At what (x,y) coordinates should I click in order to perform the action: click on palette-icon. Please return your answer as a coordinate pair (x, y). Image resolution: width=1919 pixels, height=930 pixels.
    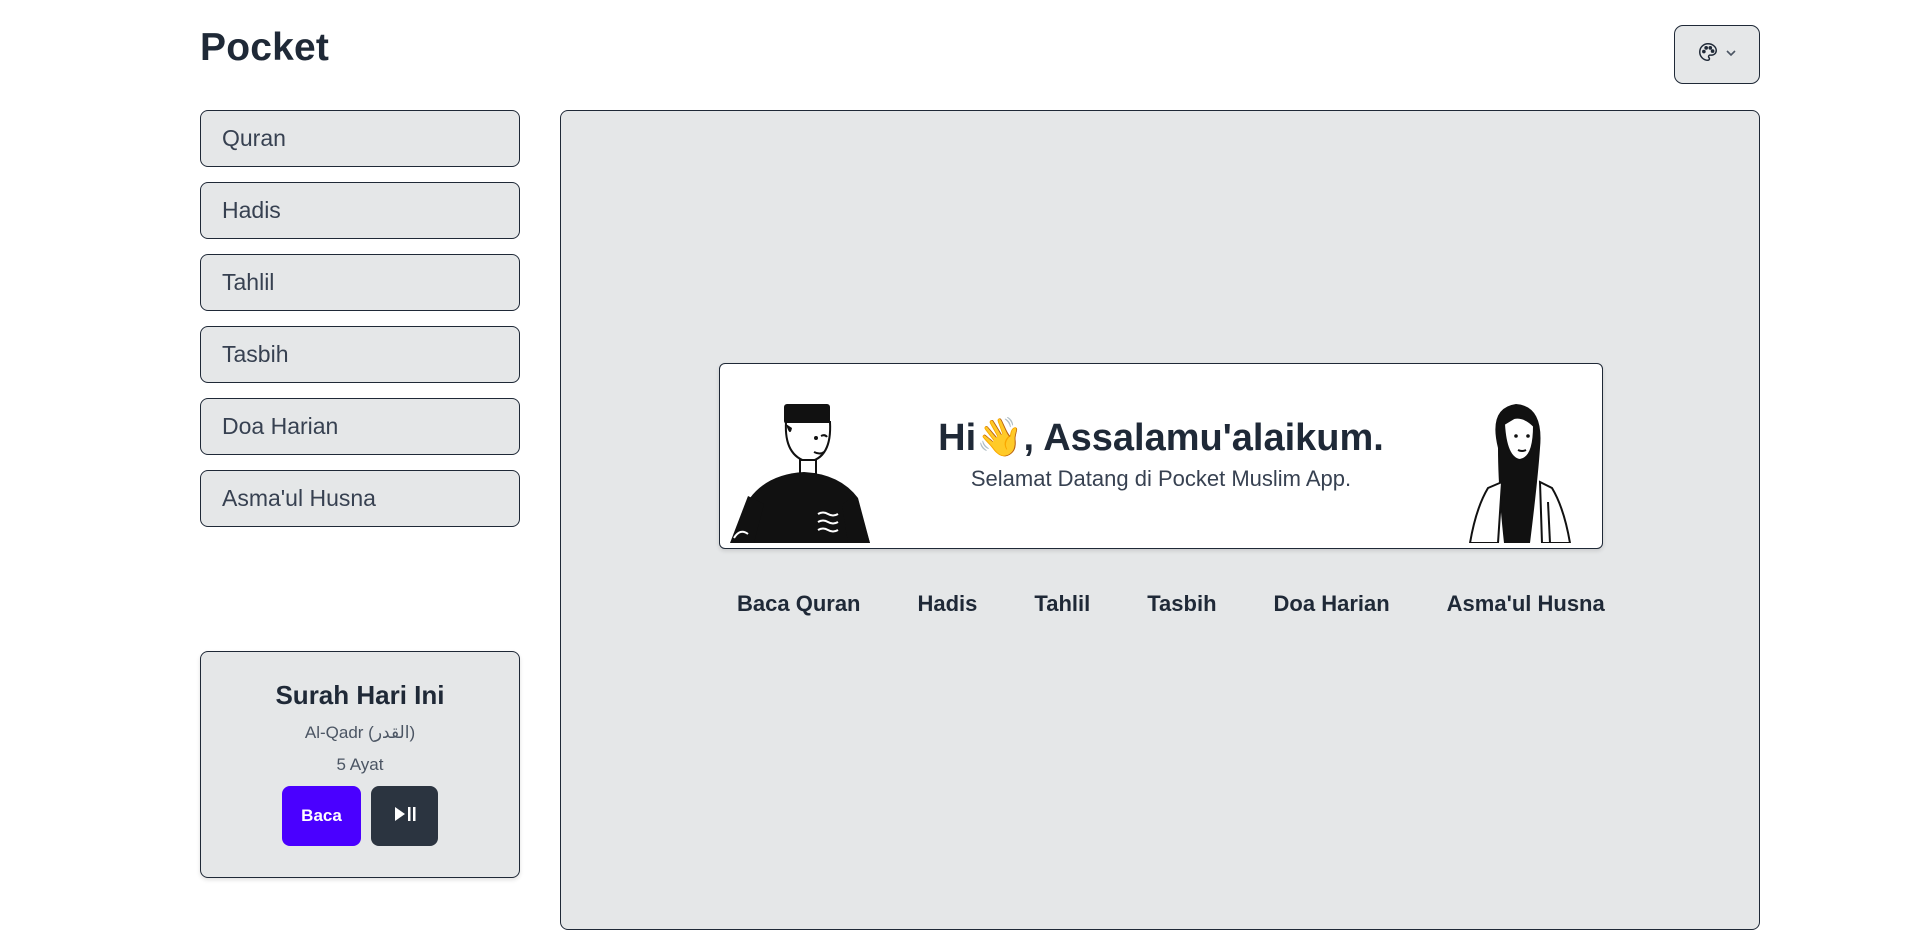
    Looking at the image, I should click on (1708, 54).